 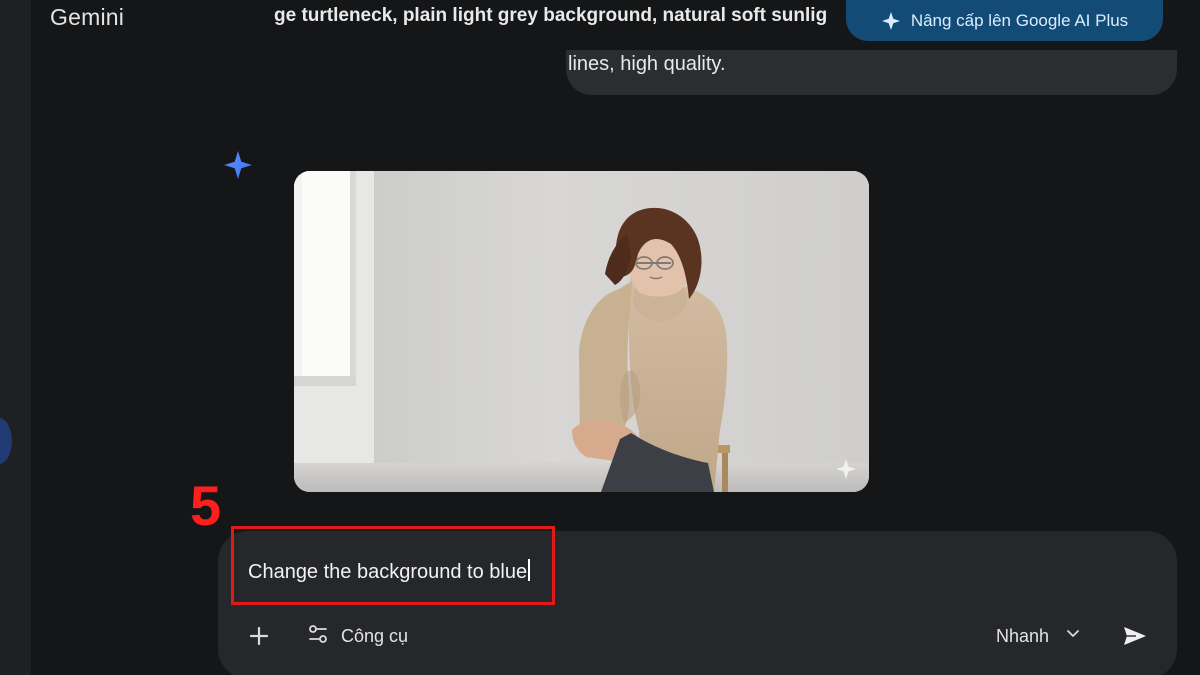 What do you see at coordinates (647, 64) in the screenshot?
I see `user-message-tail: lines, high quality.` at bounding box center [647, 64].